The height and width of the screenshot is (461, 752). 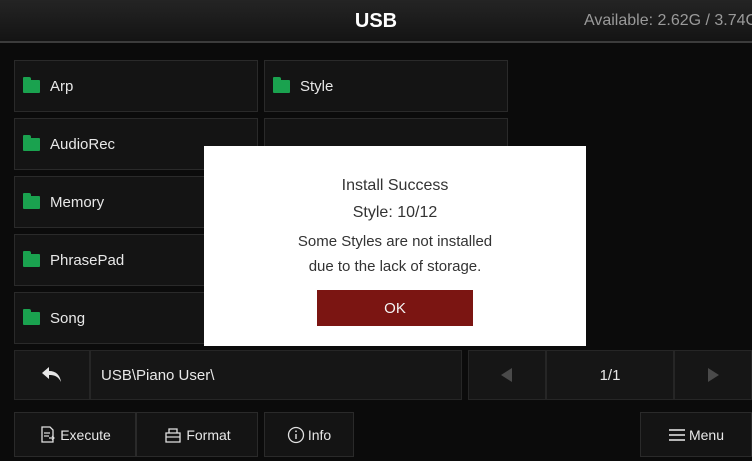 What do you see at coordinates (136, 86) in the screenshot?
I see `folder-item-arp: Arp` at bounding box center [136, 86].